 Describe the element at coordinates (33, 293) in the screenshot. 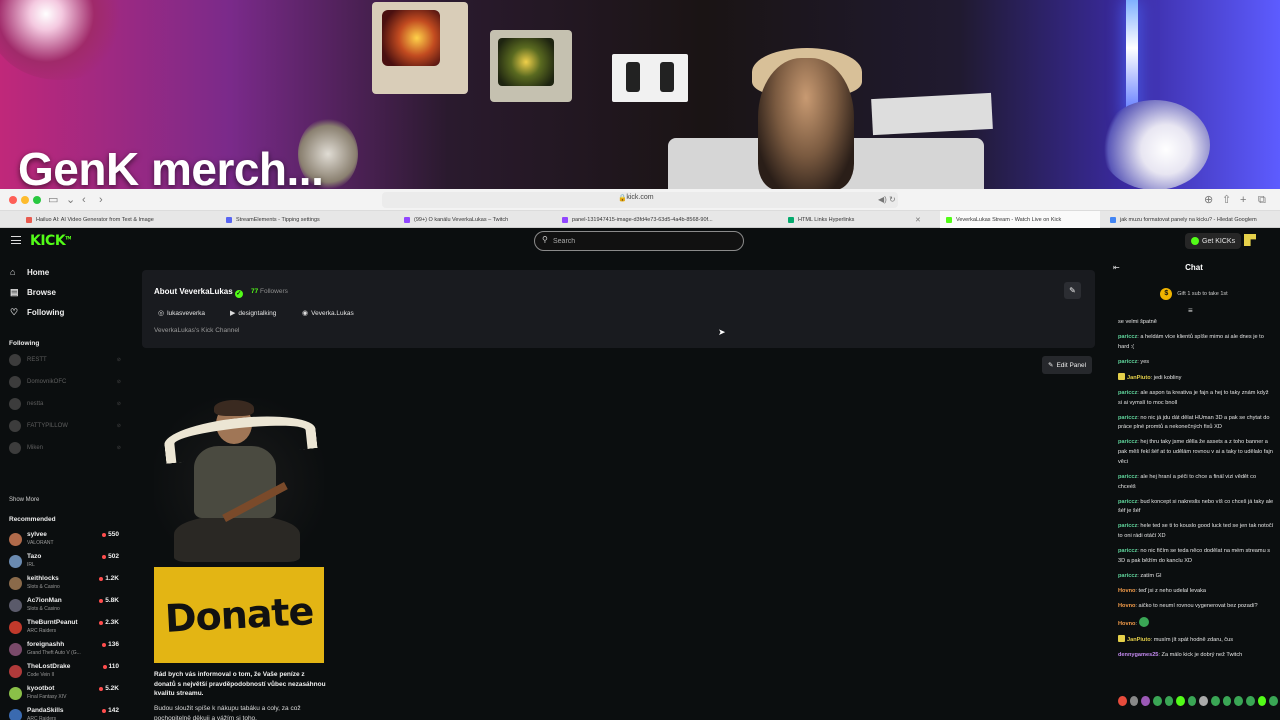

I see `sidebar-item-browse: ▤ Browse` at that location.